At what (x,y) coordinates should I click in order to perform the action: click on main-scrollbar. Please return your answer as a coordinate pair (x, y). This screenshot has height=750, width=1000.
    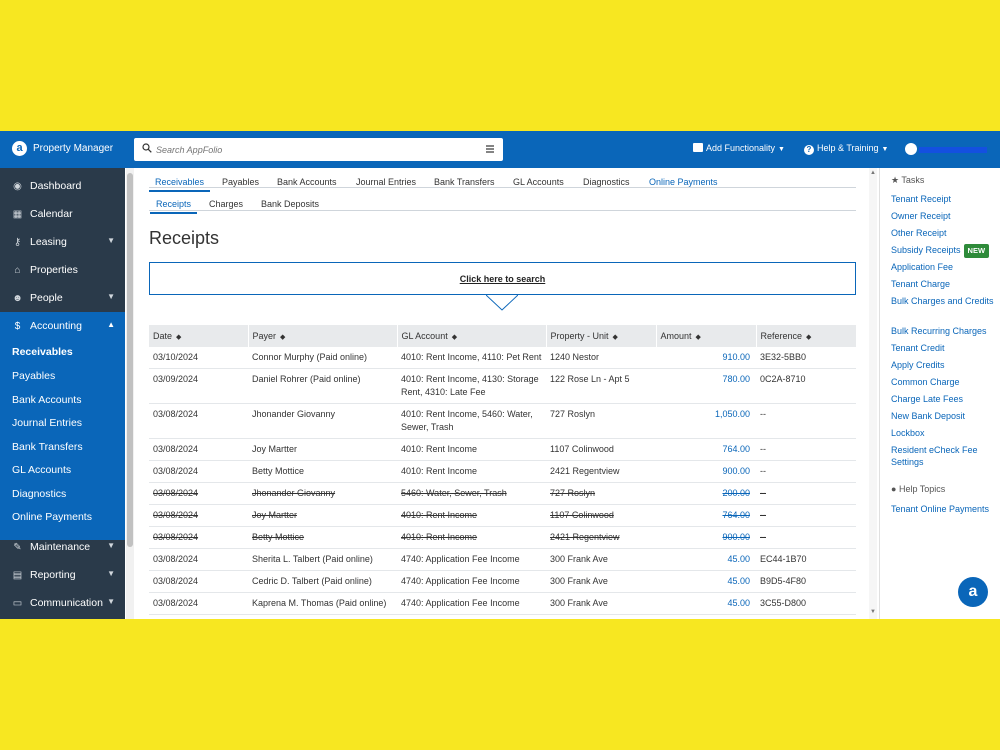
    Looking at the image, I should click on (130, 393).